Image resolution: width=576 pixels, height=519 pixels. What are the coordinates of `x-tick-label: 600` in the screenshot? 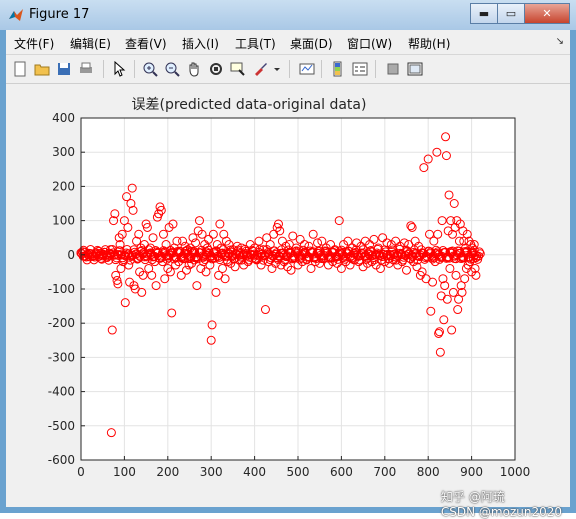 It's located at (341, 472).